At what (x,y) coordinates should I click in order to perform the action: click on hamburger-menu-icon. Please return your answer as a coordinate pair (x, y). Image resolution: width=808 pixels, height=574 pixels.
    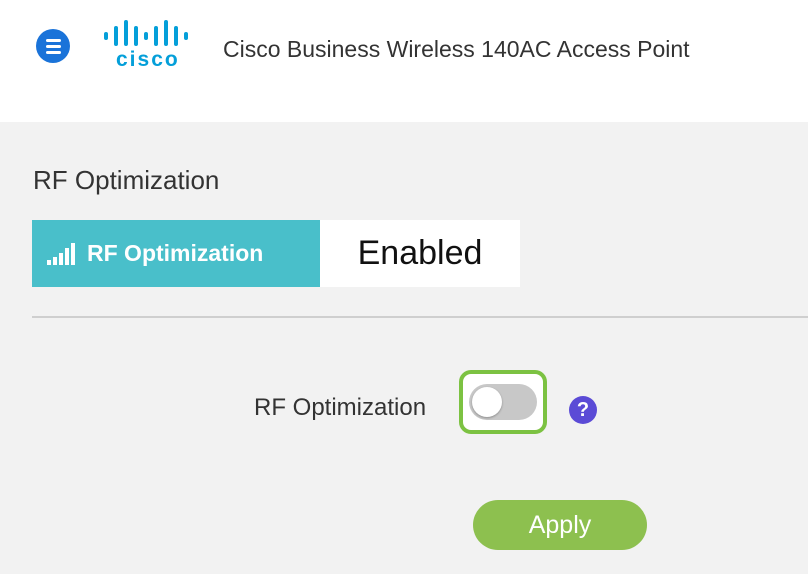
    Looking at the image, I should click on (53, 46).